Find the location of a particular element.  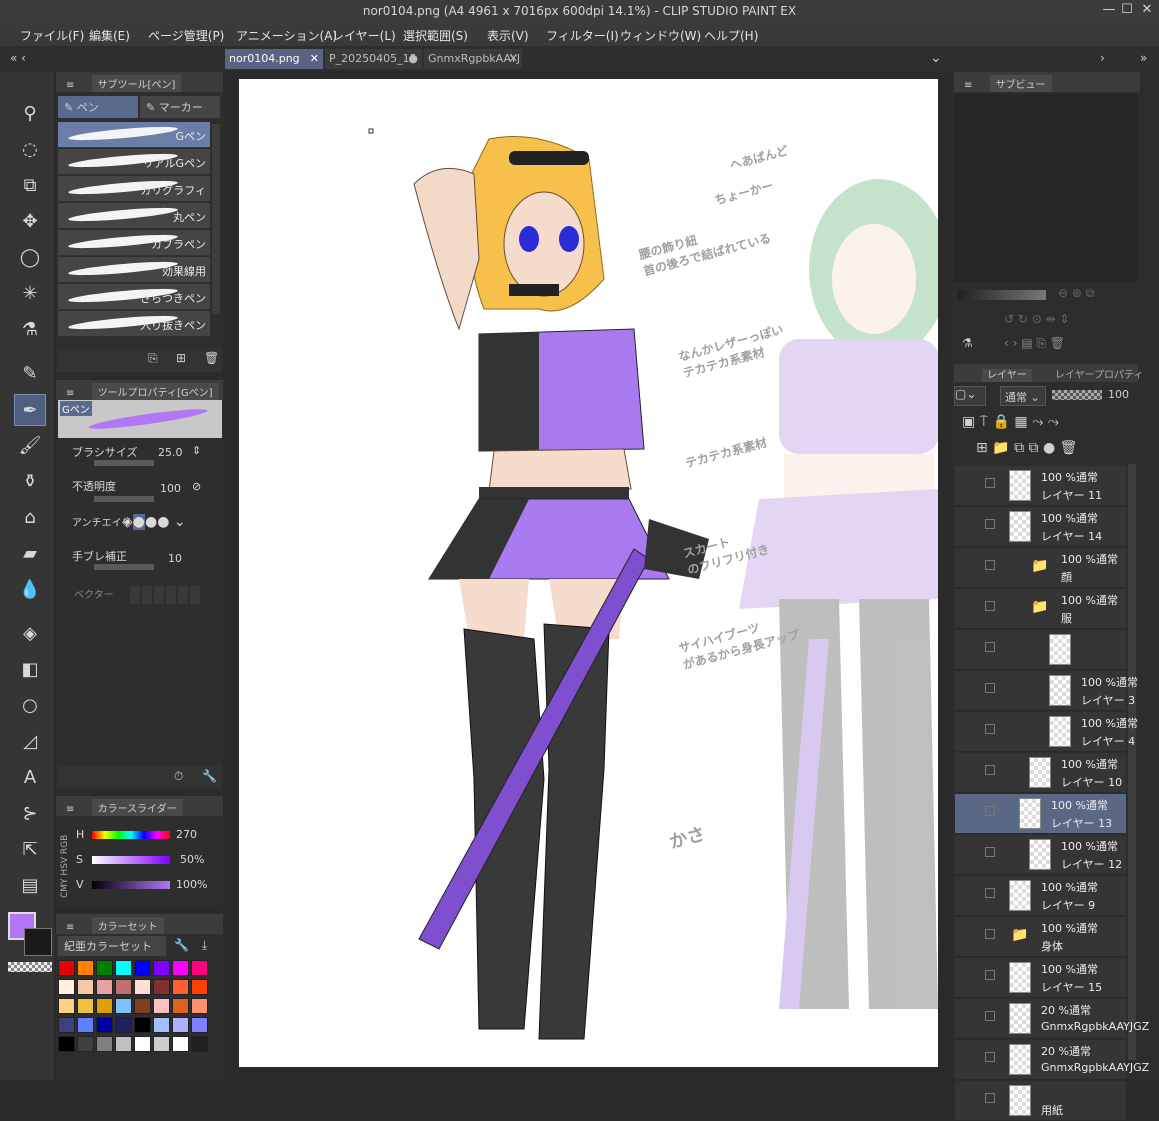

menu-page: ページ管理(P) is located at coordinates (186, 35).